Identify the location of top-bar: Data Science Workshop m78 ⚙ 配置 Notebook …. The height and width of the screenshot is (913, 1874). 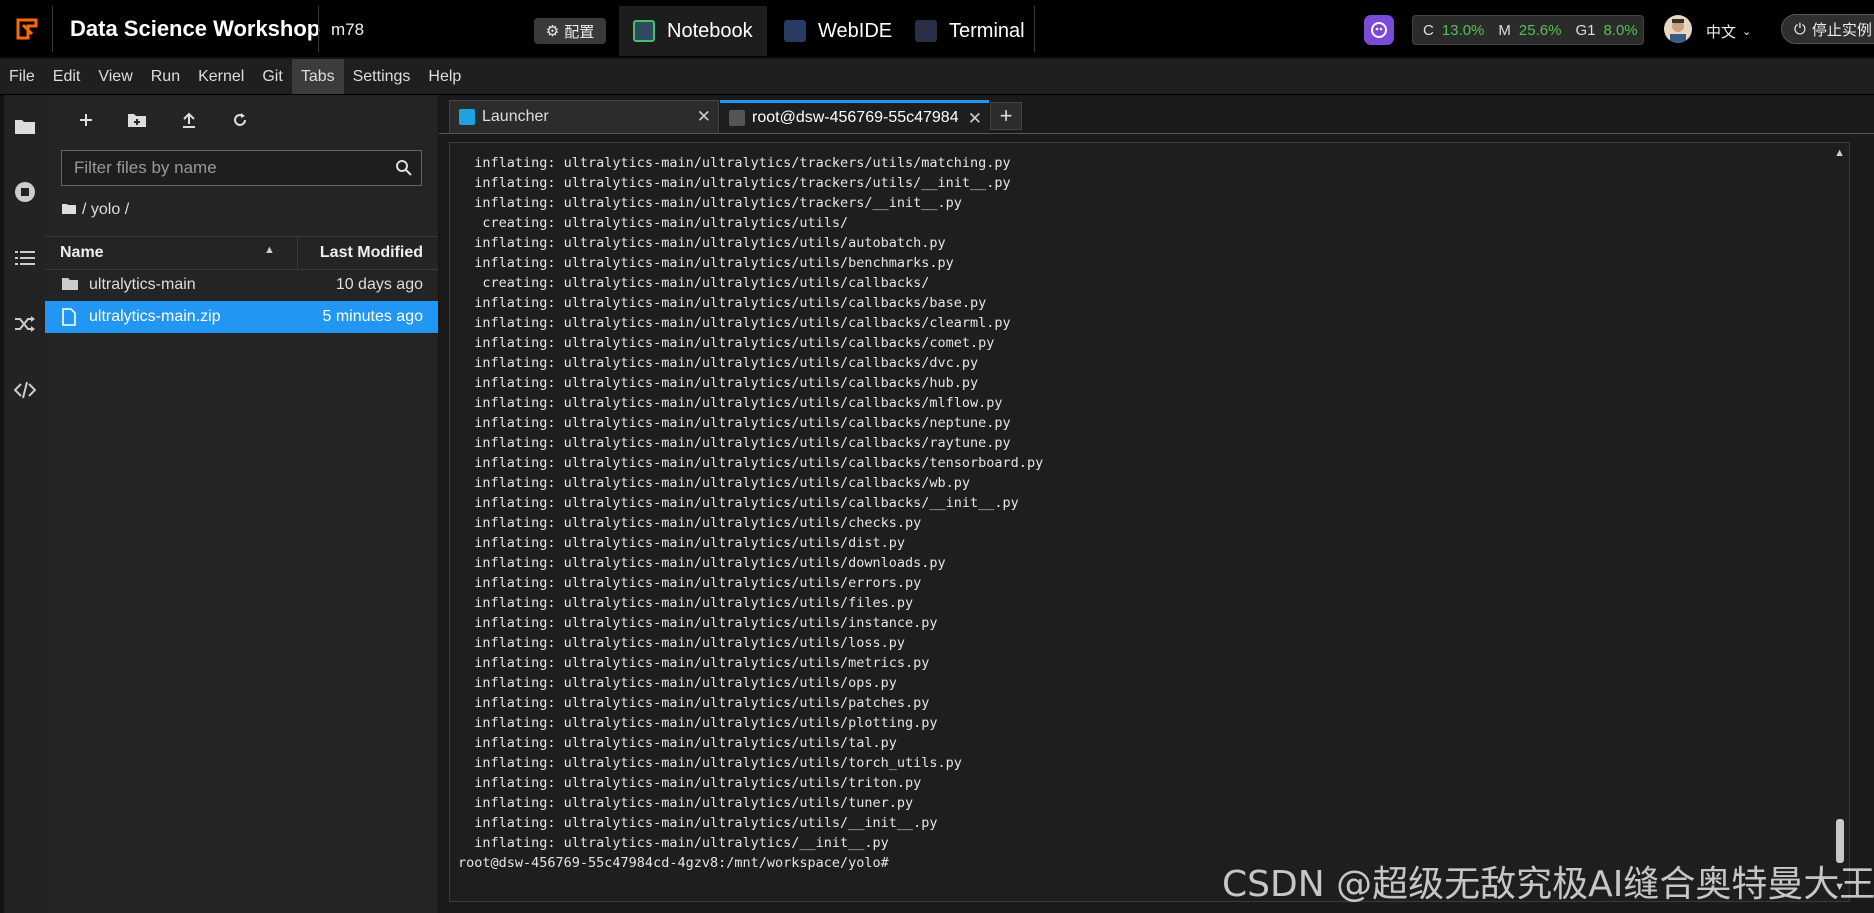
(937, 28).